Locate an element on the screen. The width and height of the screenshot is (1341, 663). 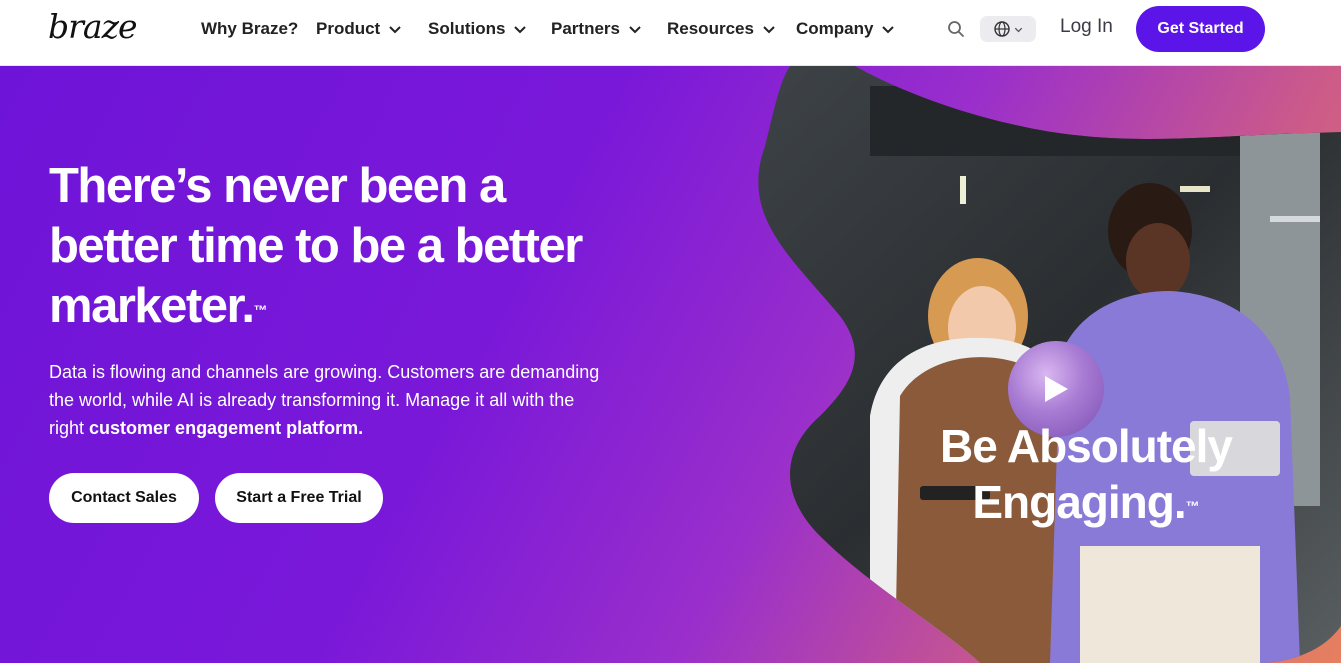
logo-text: braze is located at coordinates (93, 26).